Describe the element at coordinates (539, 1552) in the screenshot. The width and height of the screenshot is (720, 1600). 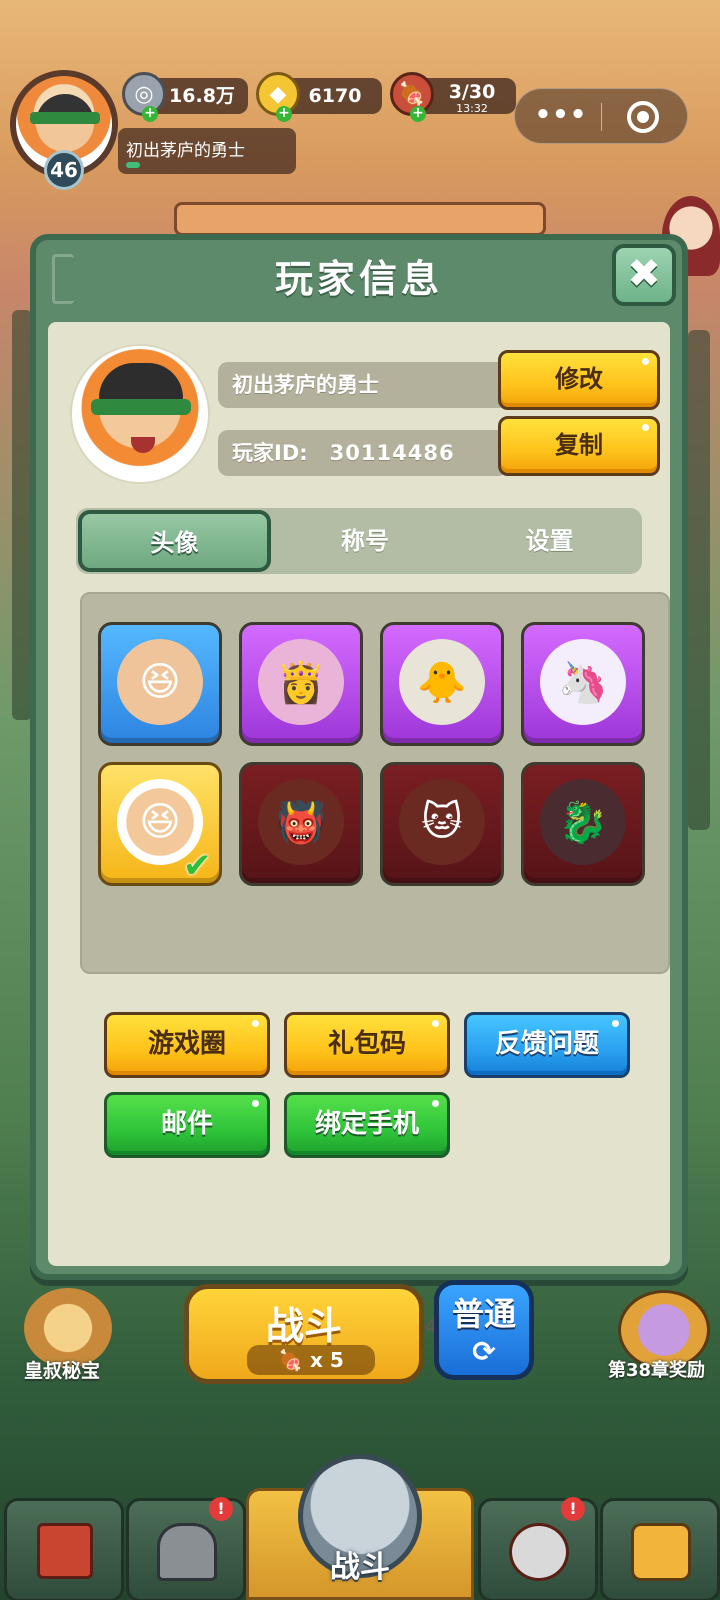
I see `hero-stars-icon` at that location.